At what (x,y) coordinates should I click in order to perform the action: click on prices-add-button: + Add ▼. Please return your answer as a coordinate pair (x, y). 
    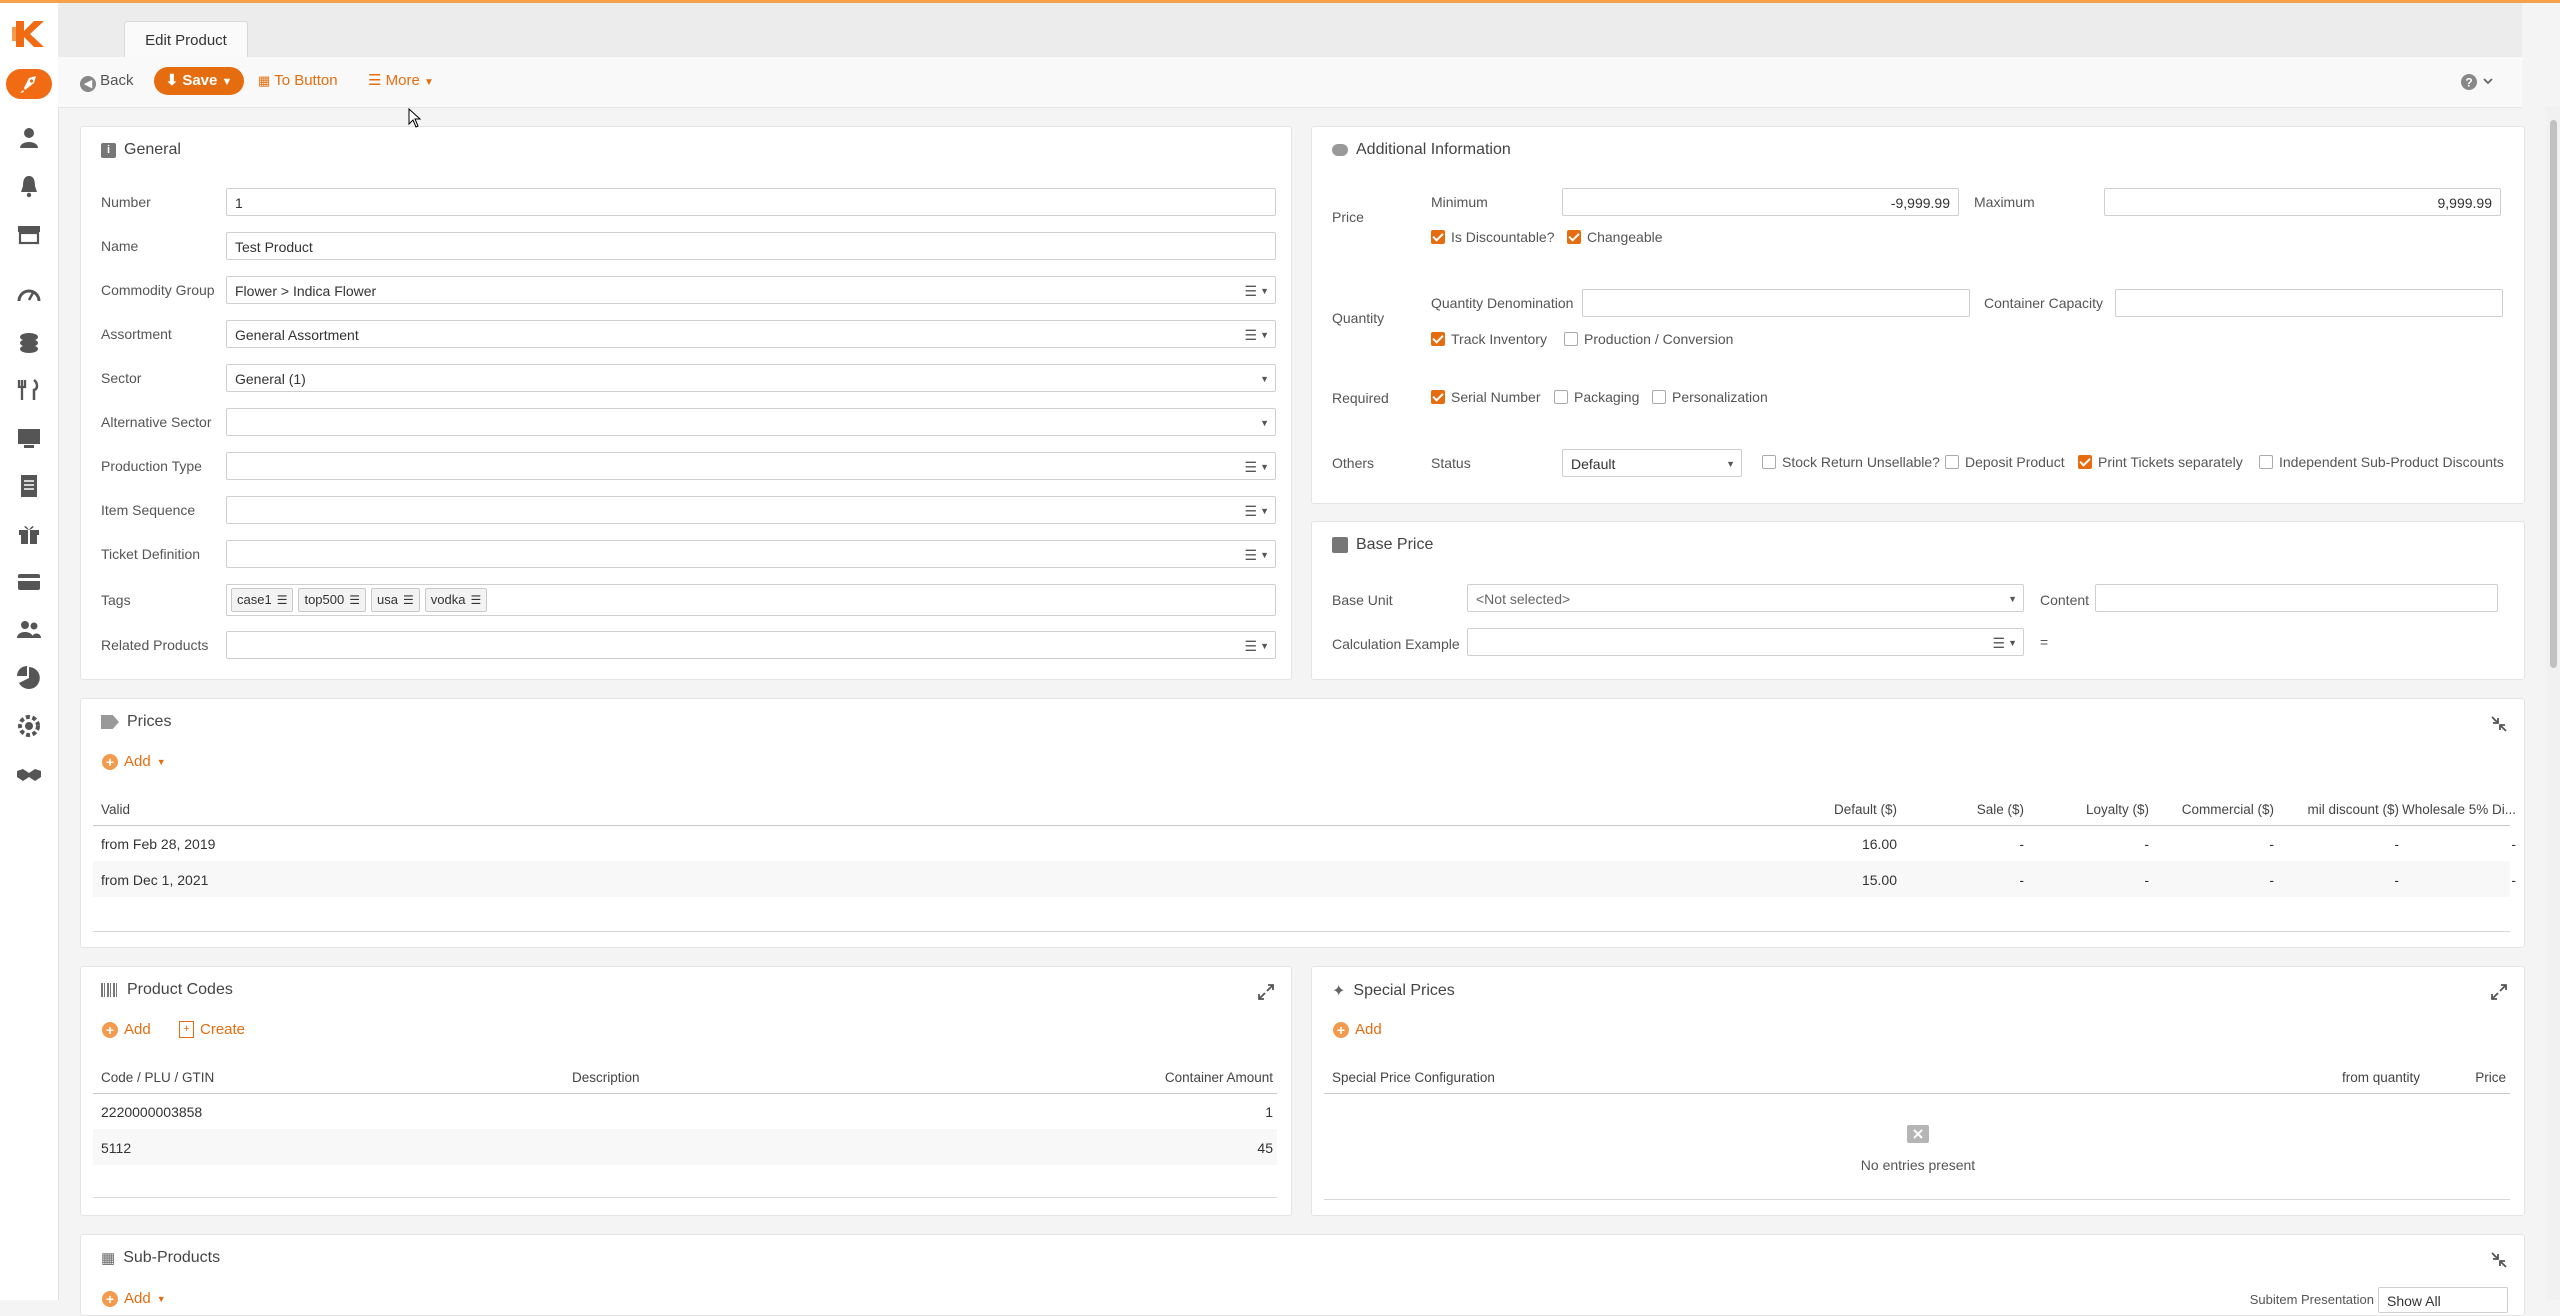
    Looking at the image, I should click on (134, 761).